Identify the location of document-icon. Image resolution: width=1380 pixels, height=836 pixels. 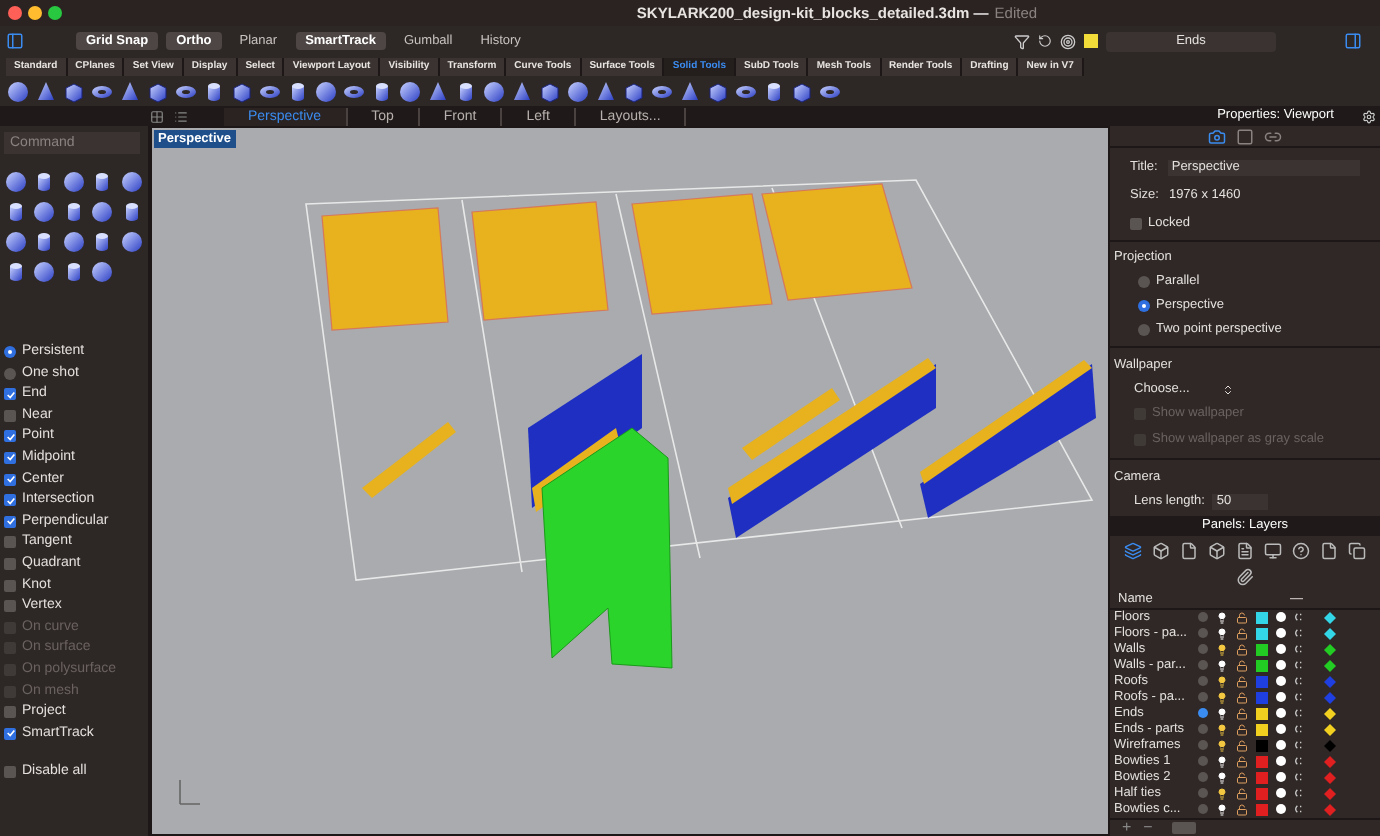
(1245, 550).